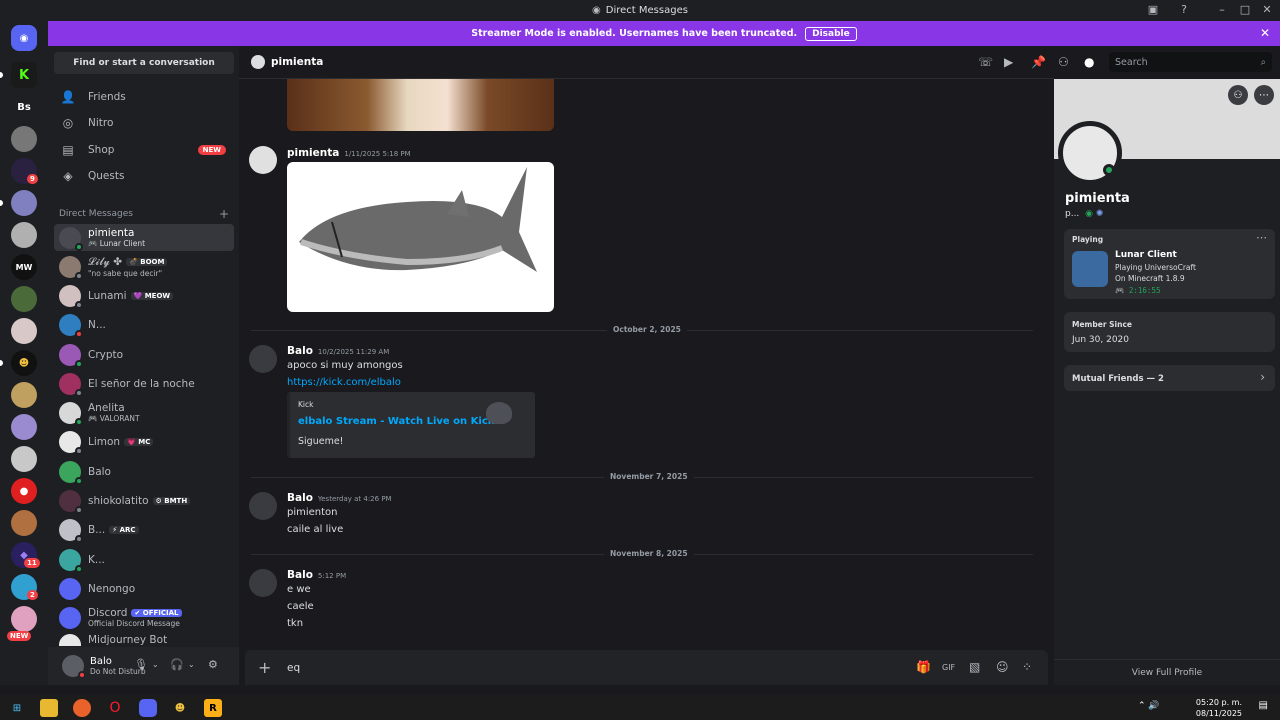 Image resolution: width=1280 pixels, height=720 pixels. Describe the element at coordinates (293, 668) in the screenshot. I see `message-input: eq` at that location.